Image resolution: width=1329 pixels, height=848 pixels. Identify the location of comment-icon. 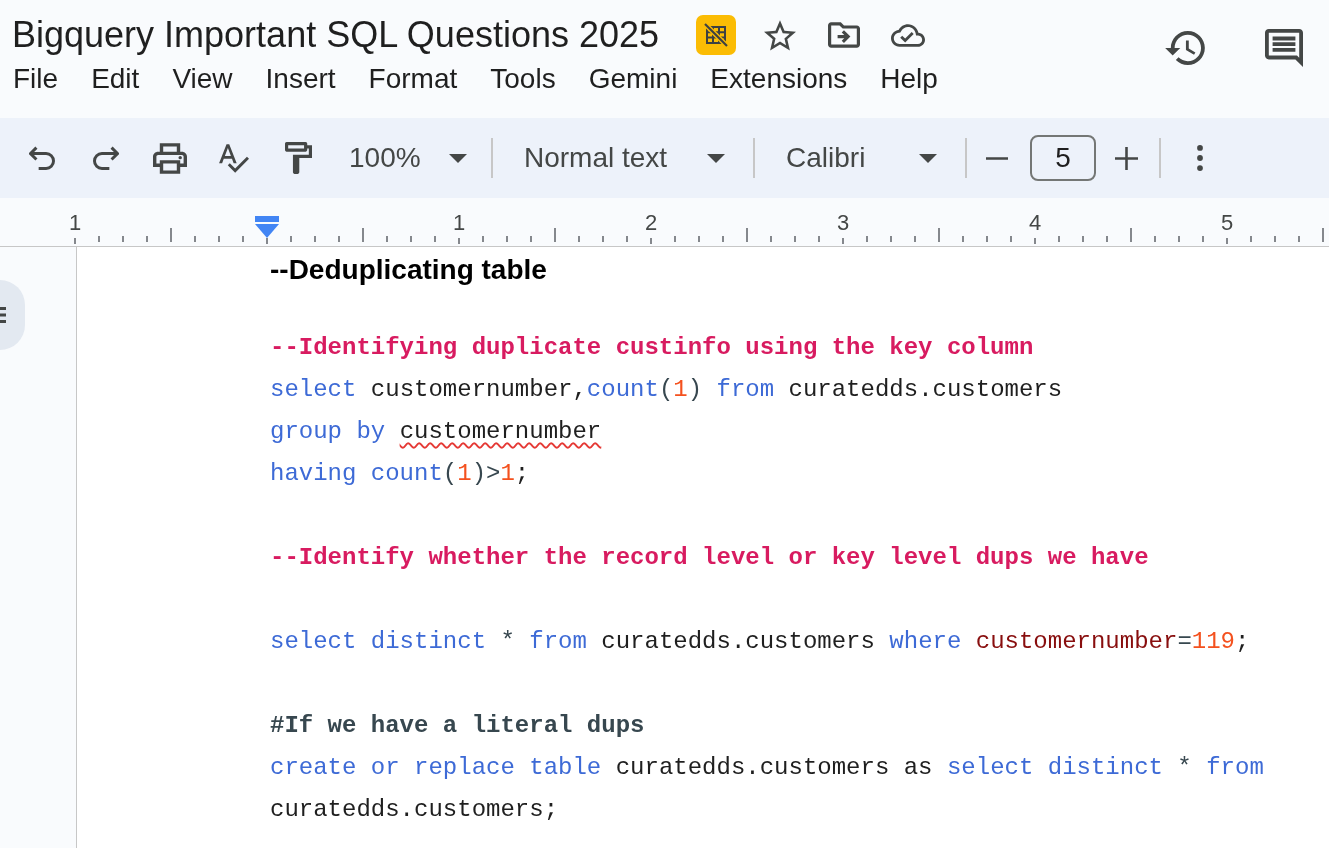
(1284, 48).